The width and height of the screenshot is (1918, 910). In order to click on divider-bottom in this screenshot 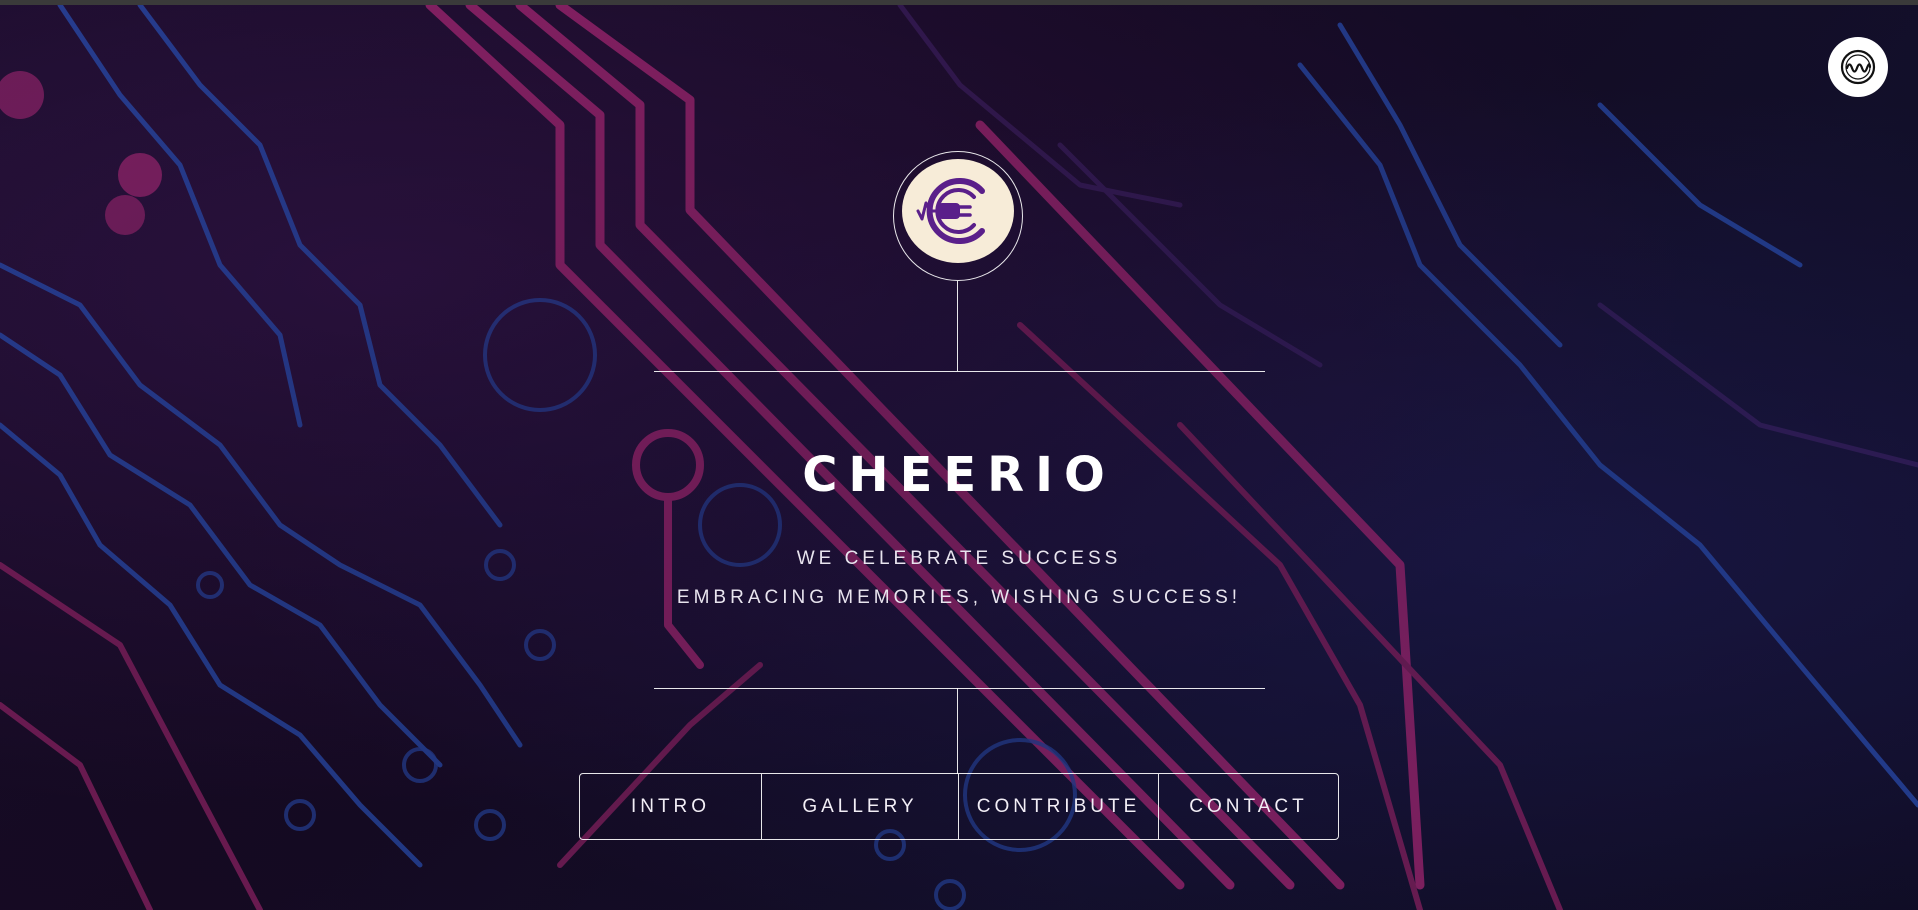, I will do `click(959, 688)`.